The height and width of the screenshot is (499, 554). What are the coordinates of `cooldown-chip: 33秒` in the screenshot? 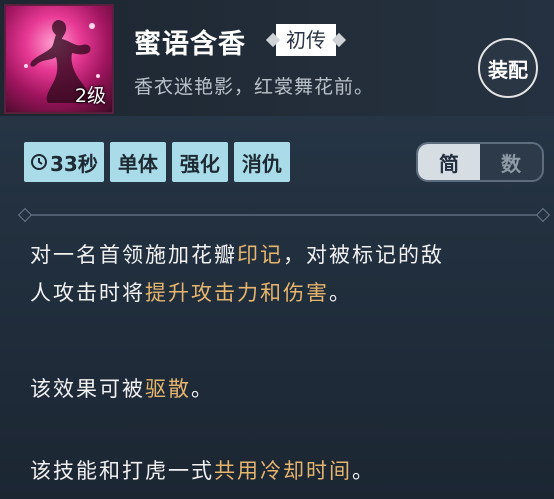 It's located at (64, 162).